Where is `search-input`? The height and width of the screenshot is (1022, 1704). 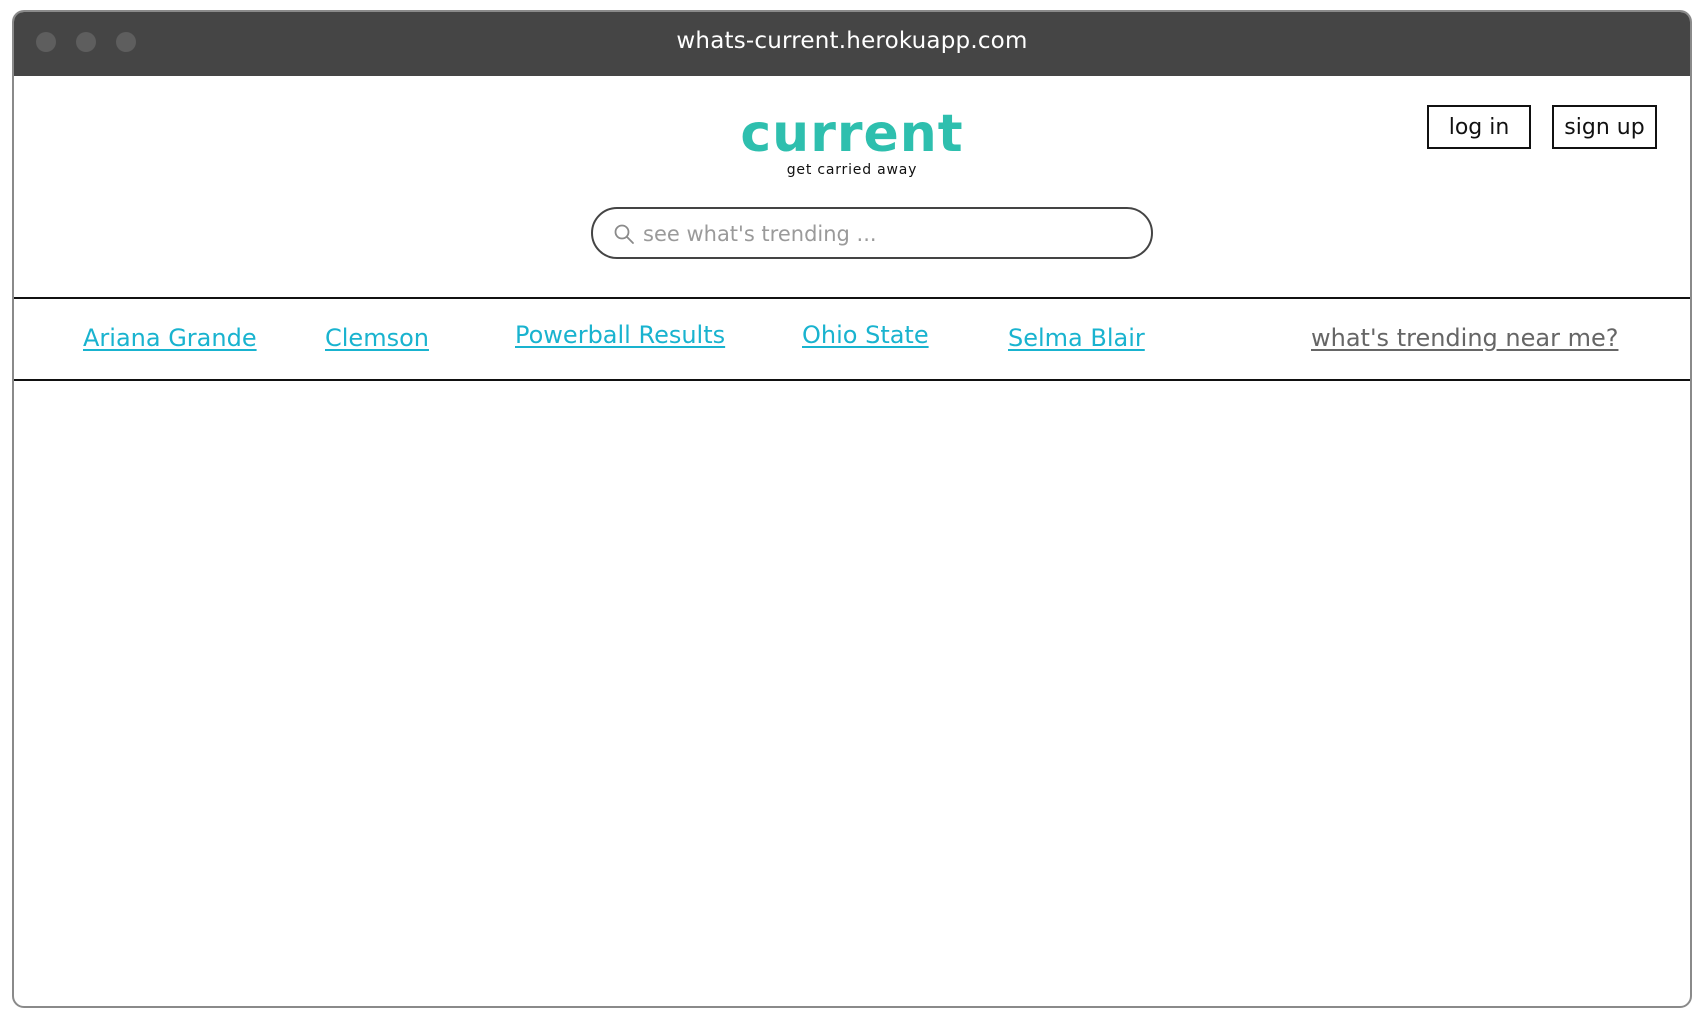
search-input is located at coordinates (883, 234).